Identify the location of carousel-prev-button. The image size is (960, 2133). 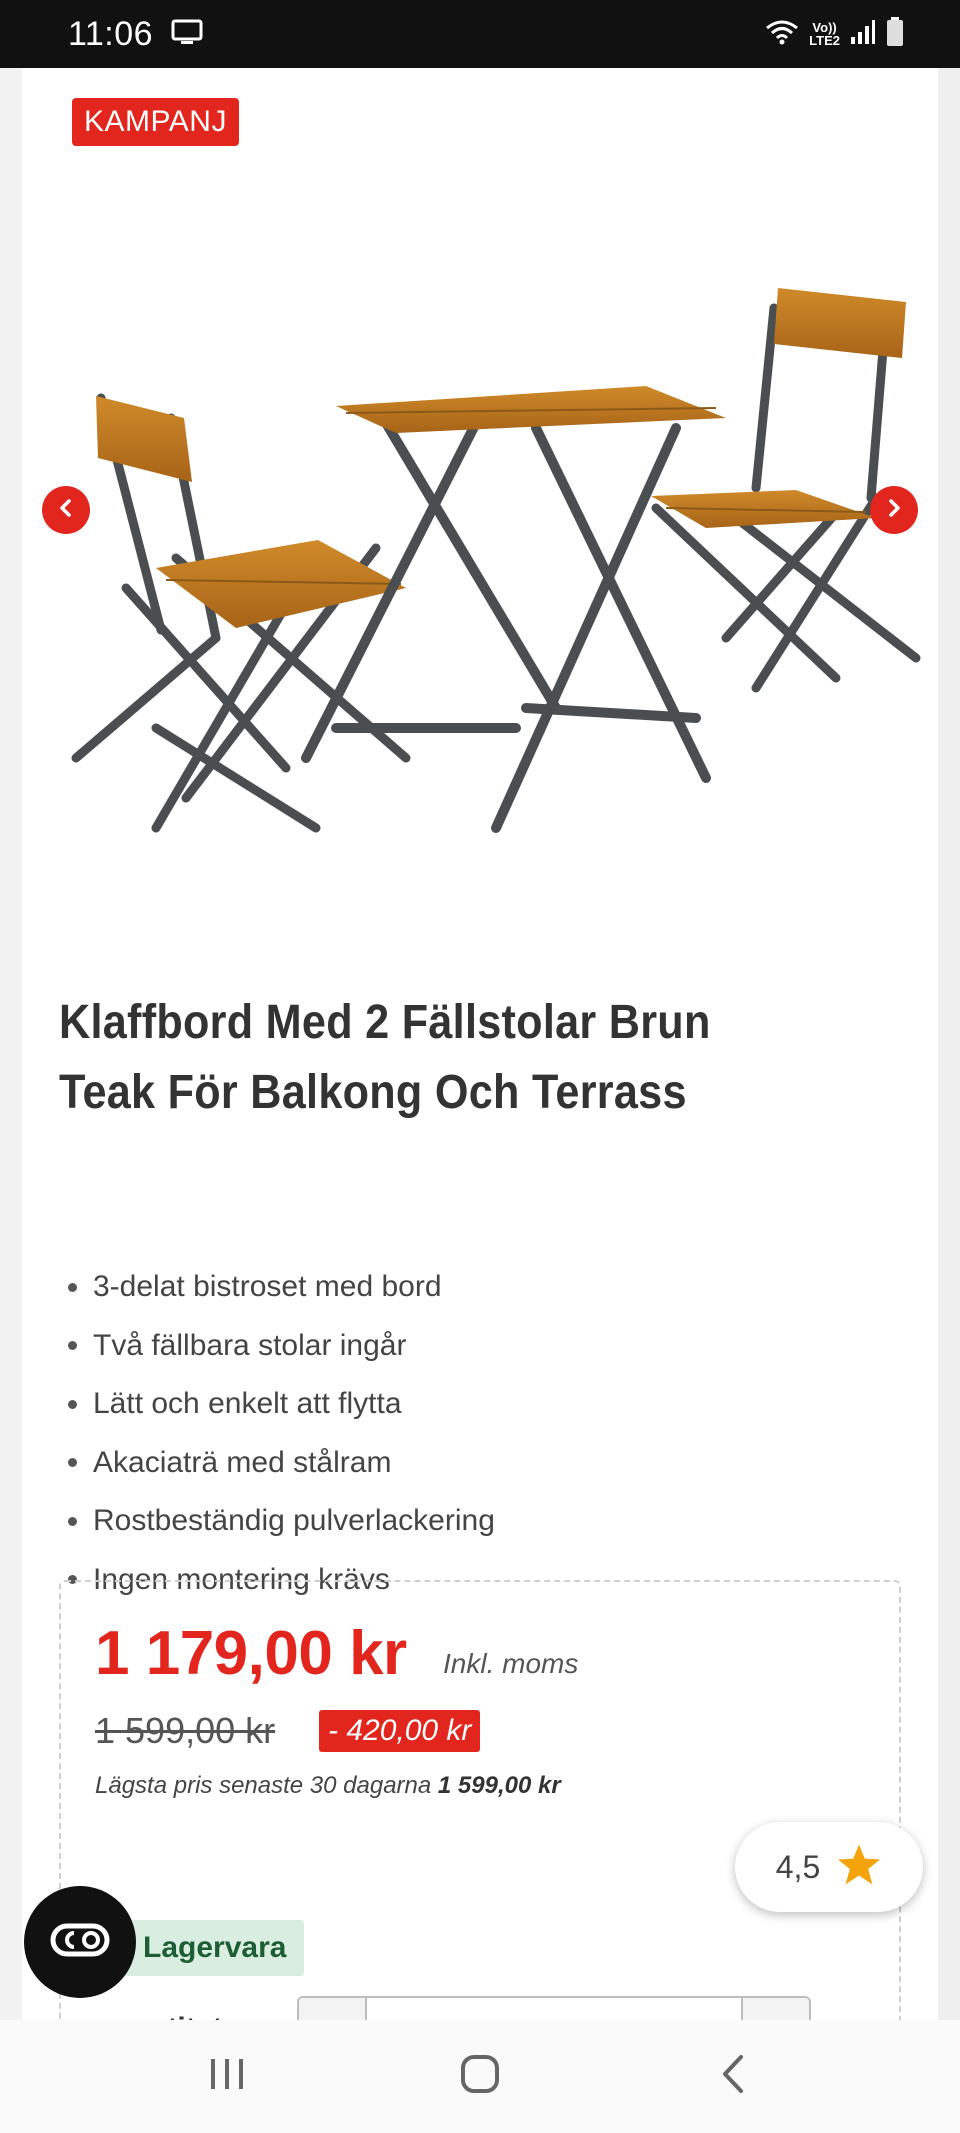
(66, 510).